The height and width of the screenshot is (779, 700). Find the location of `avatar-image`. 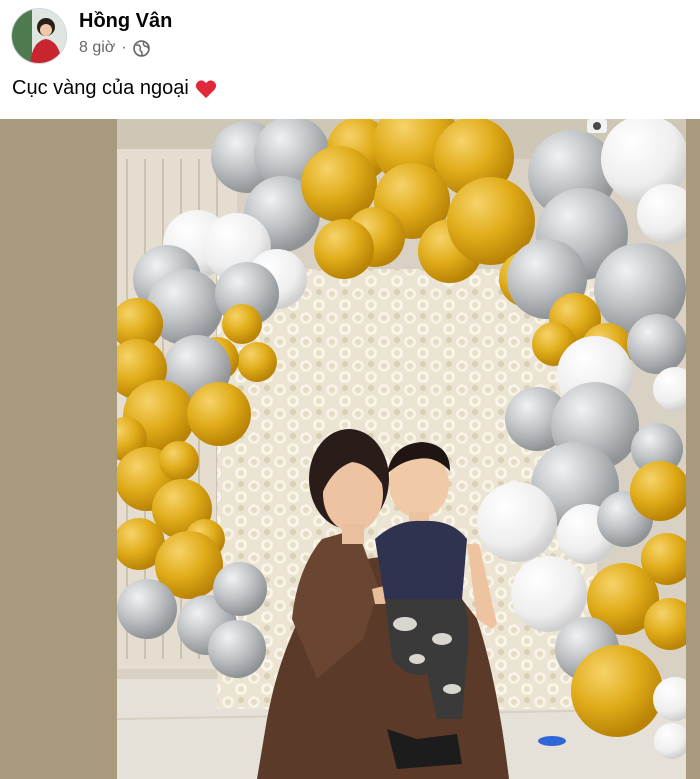

avatar-image is located at coordinates (39, 36).